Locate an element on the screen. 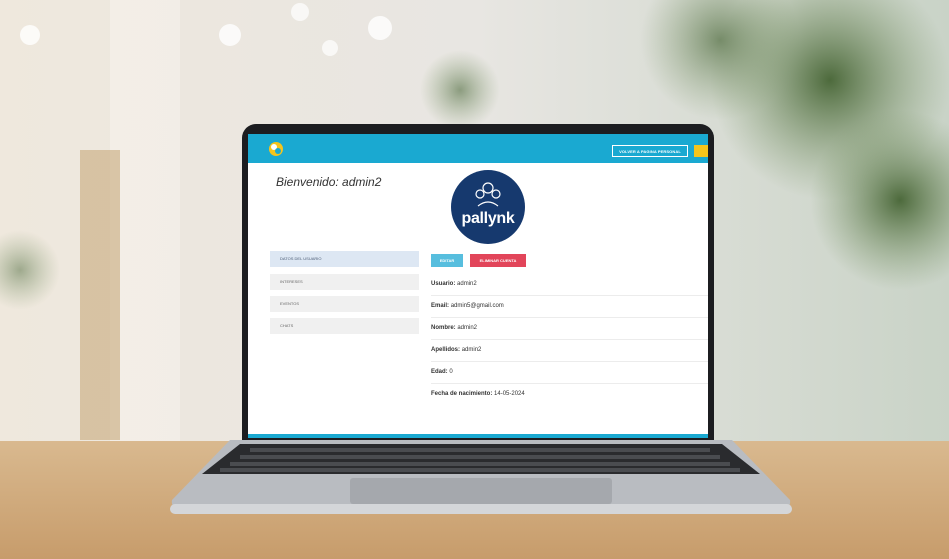  field-value: 0 is located at coordinates (451, 372).